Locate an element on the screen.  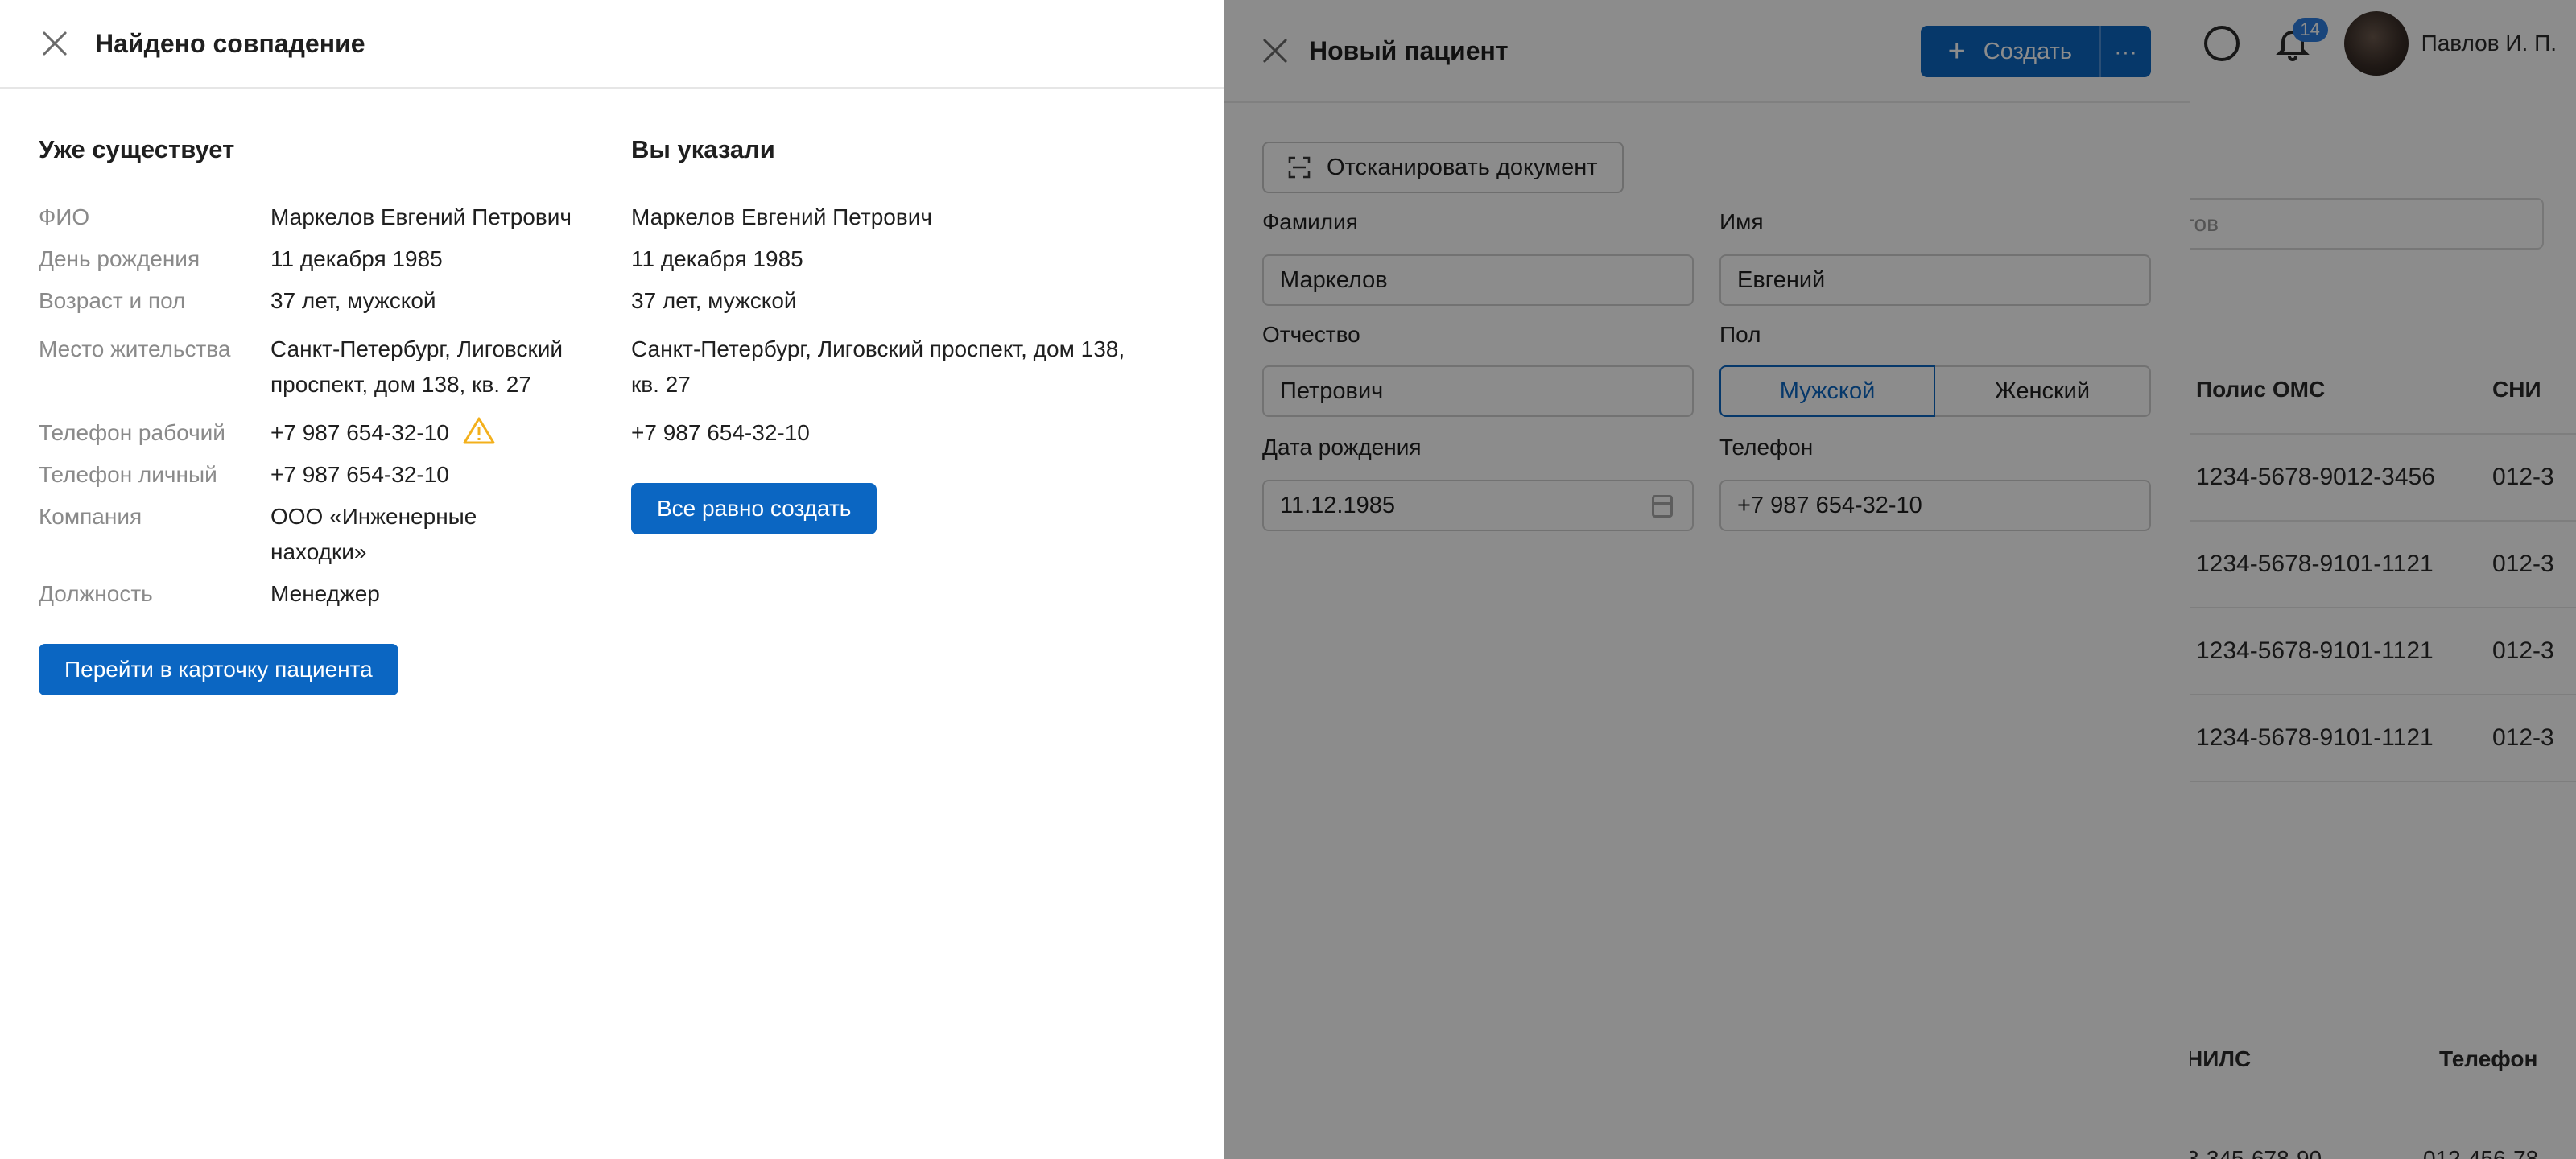
existing-fio-row: ФИО Маркелов Евгений Петрович is located at coordinates (305, 217).